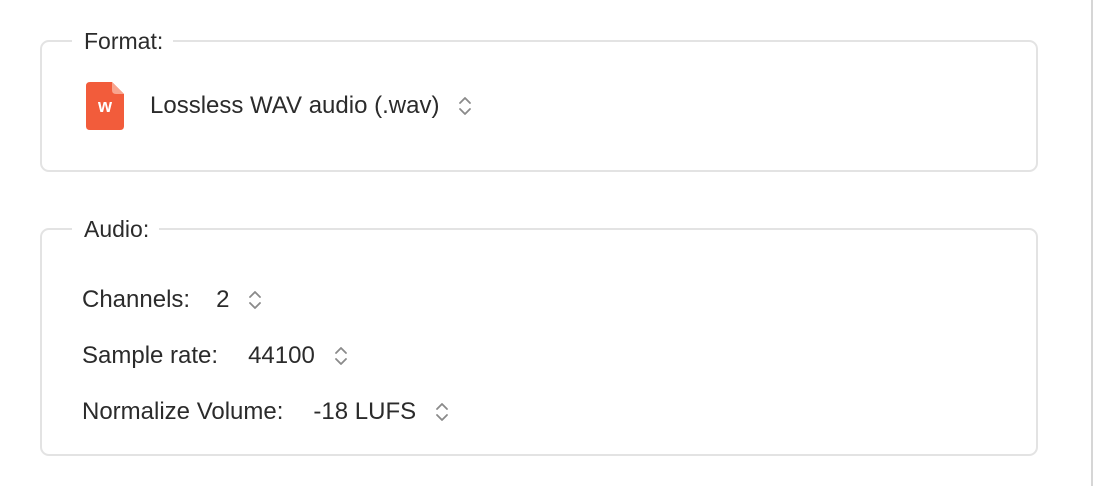 Image resolution: width=1094 pixels, height=486 pixels. I want to click on channels-row: Channels: 2, so click(172, 300).